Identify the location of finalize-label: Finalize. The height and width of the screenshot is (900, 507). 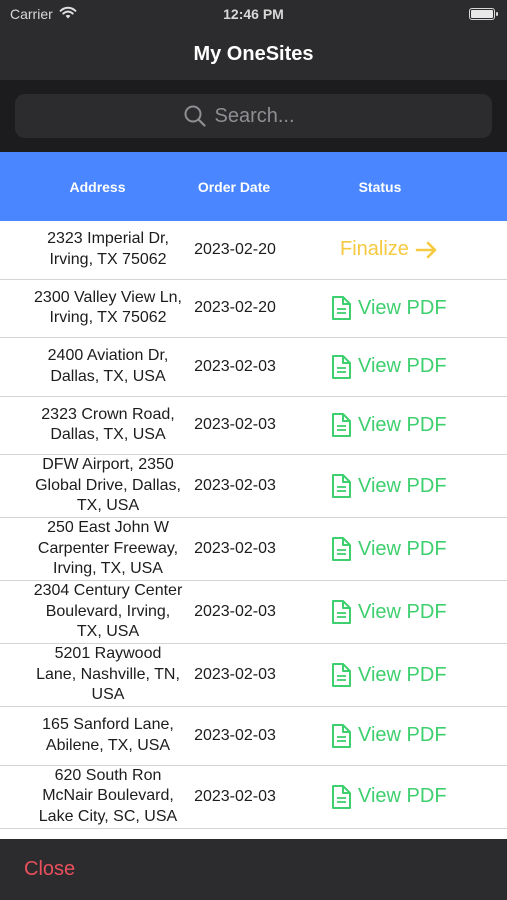
(374, 249).